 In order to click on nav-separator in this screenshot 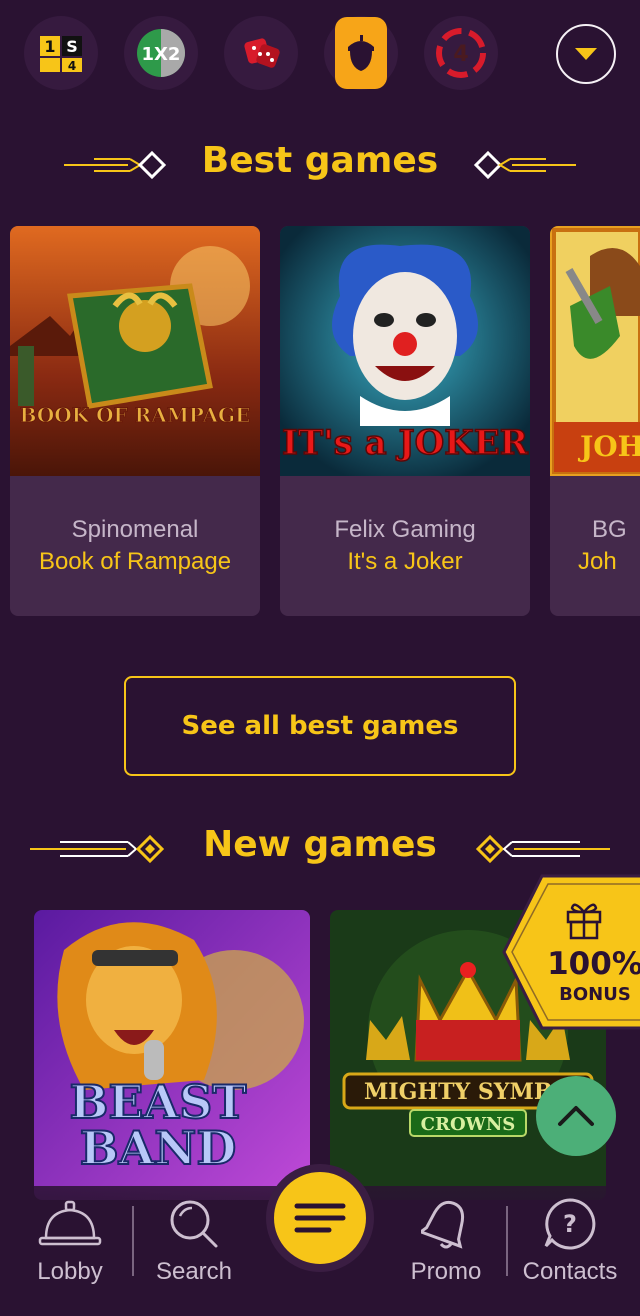, I will do `click(507, 1241)`.